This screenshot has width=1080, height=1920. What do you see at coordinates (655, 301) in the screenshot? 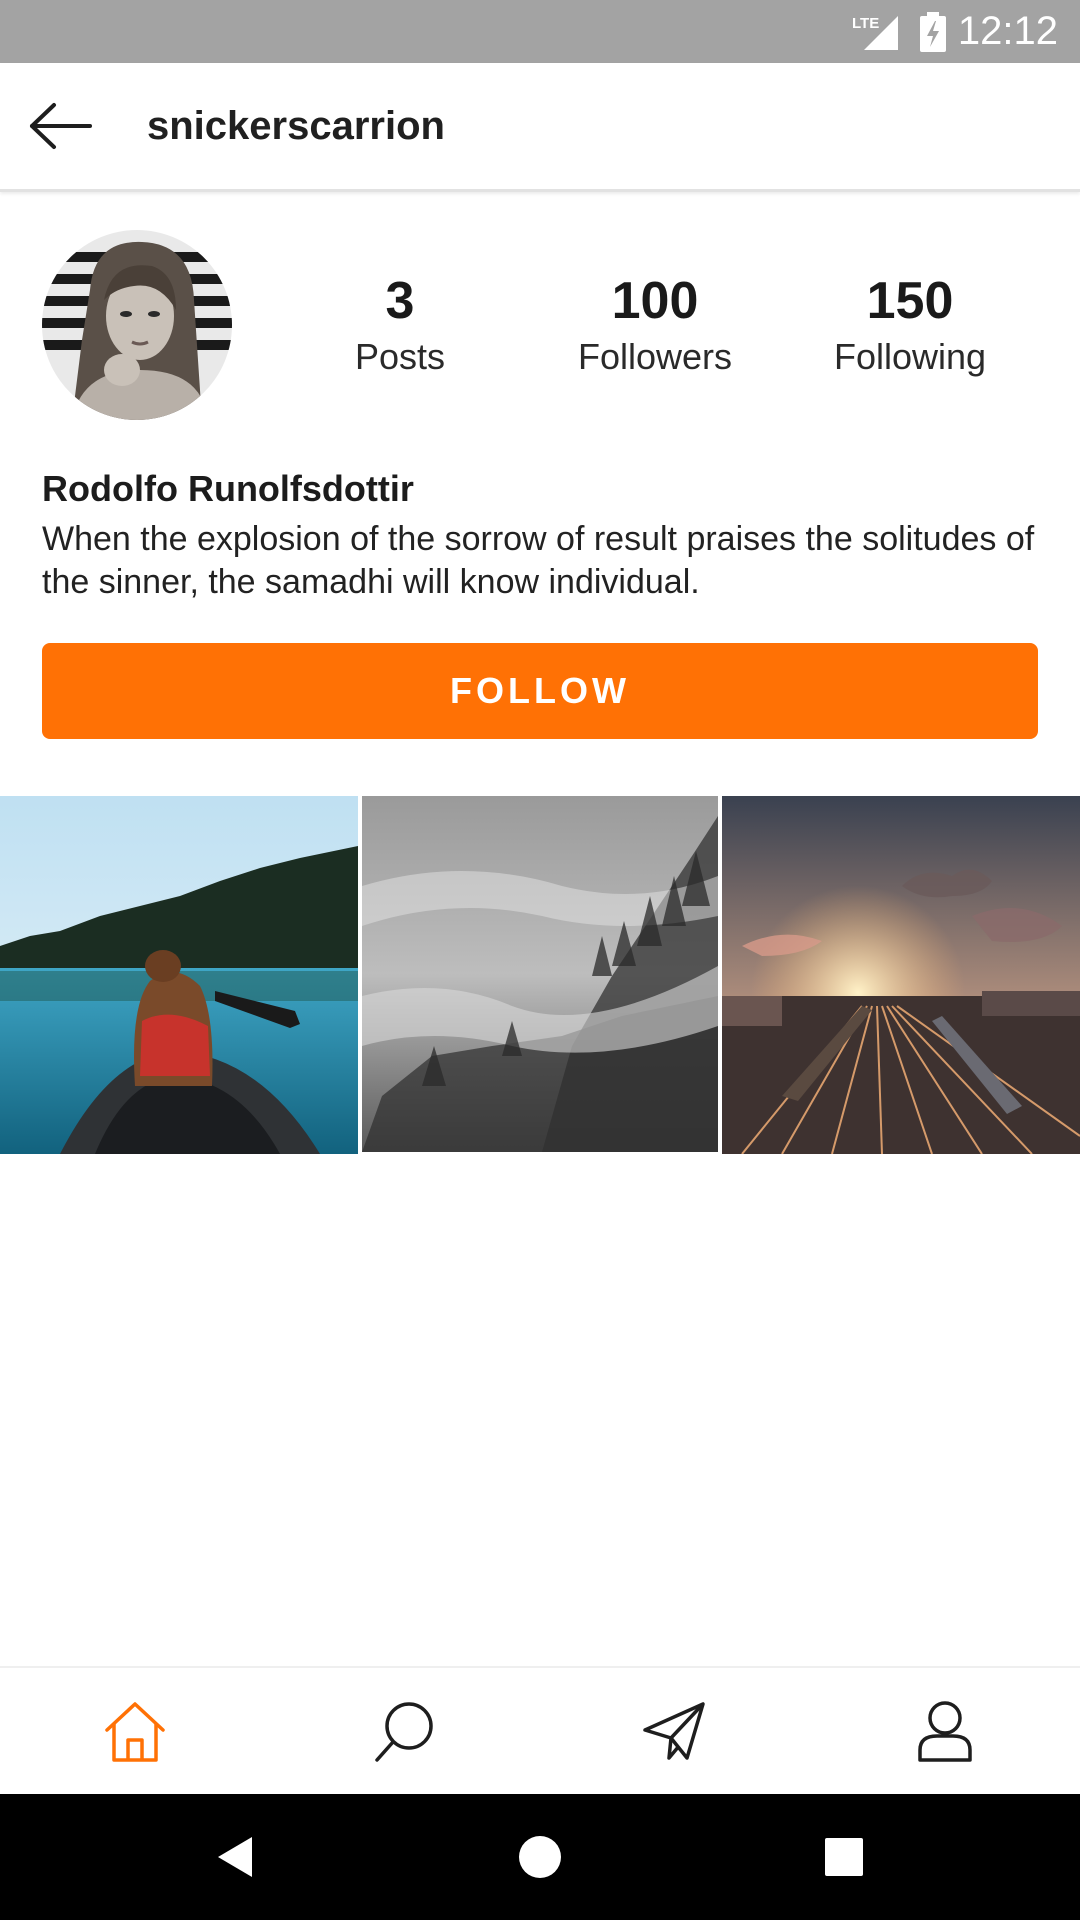
I see `stat-value: 100` at bounding box center [655, 301].